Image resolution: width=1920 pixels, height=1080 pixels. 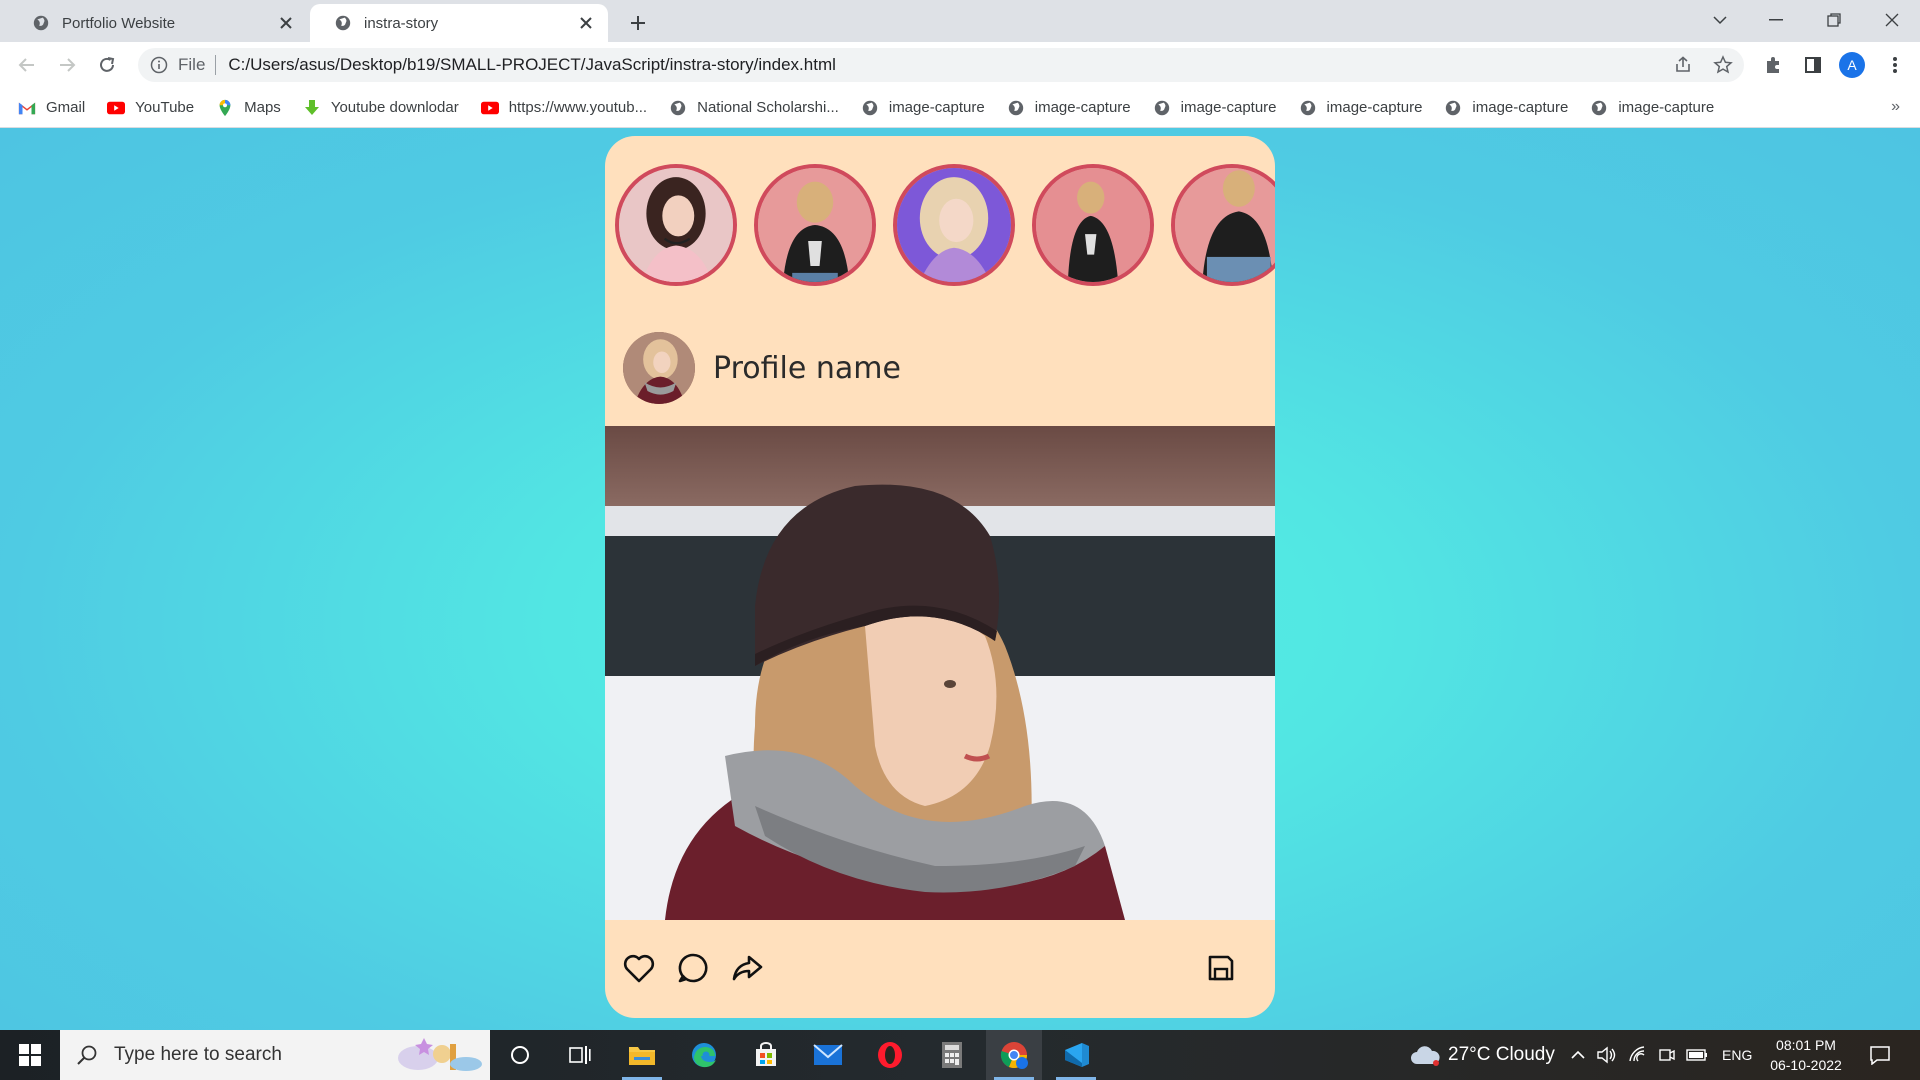 What do you see at coordinates (960, 21) in the screenshot?
I see `tab-strip: Portfolio Website instra-story` at bounding box center [960, 21].